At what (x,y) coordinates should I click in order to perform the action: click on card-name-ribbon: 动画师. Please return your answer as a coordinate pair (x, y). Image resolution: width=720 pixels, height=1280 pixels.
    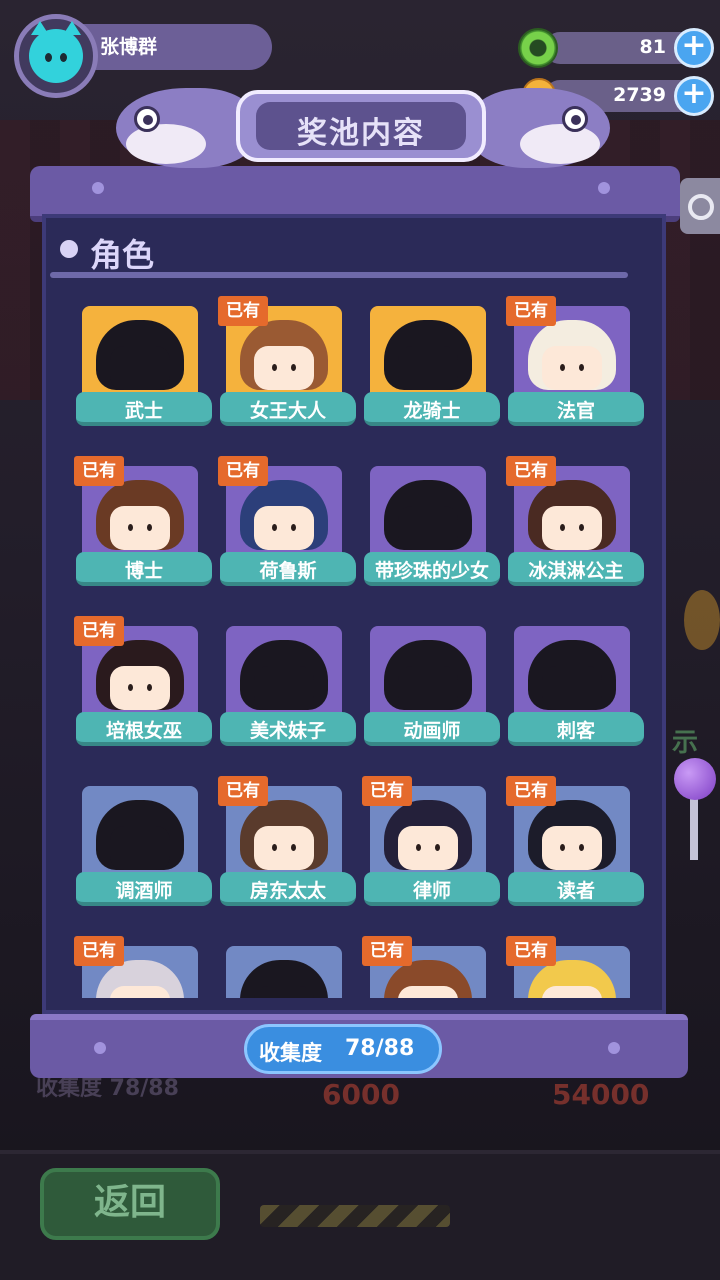
    Looking at the image, I should click on (432, 729).